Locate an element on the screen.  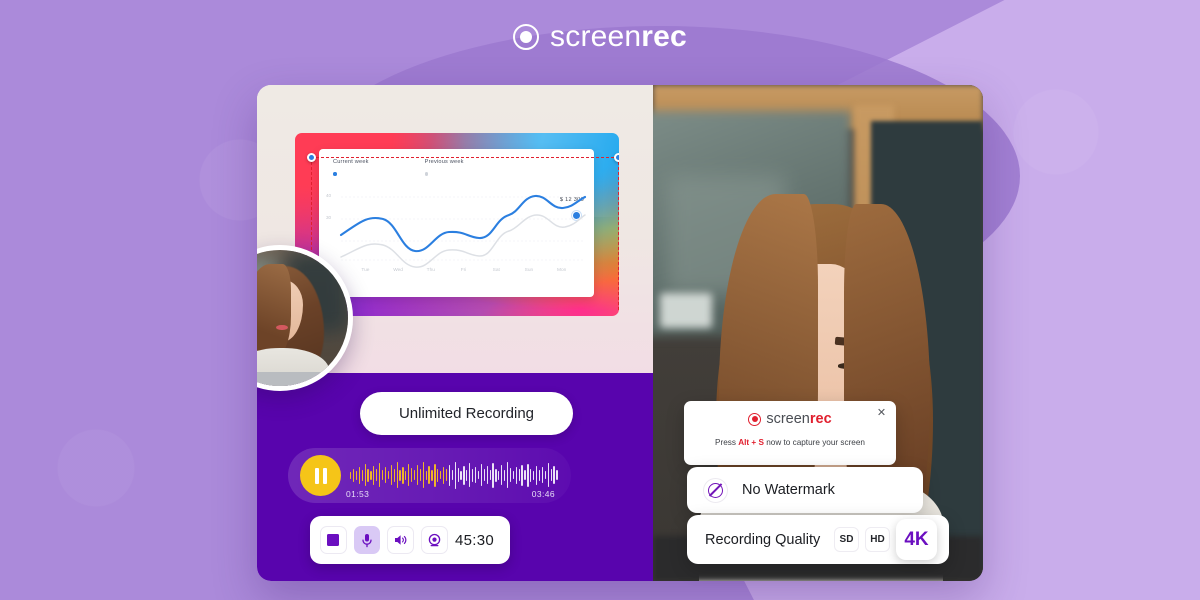
brand-logo: screenrec is located at coordinates (600, 37).